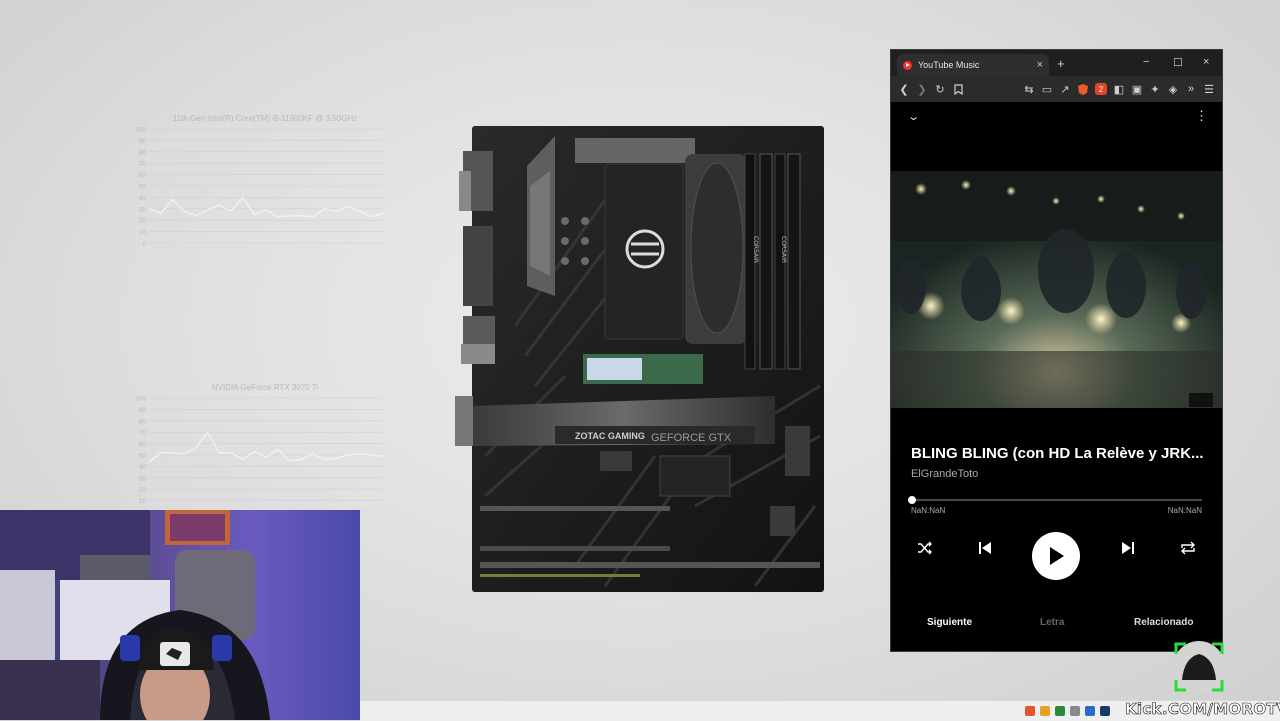 This screenshot has width=1280, height=721. I want to click on sidebar-icon: ◧, so click(1119, 89).